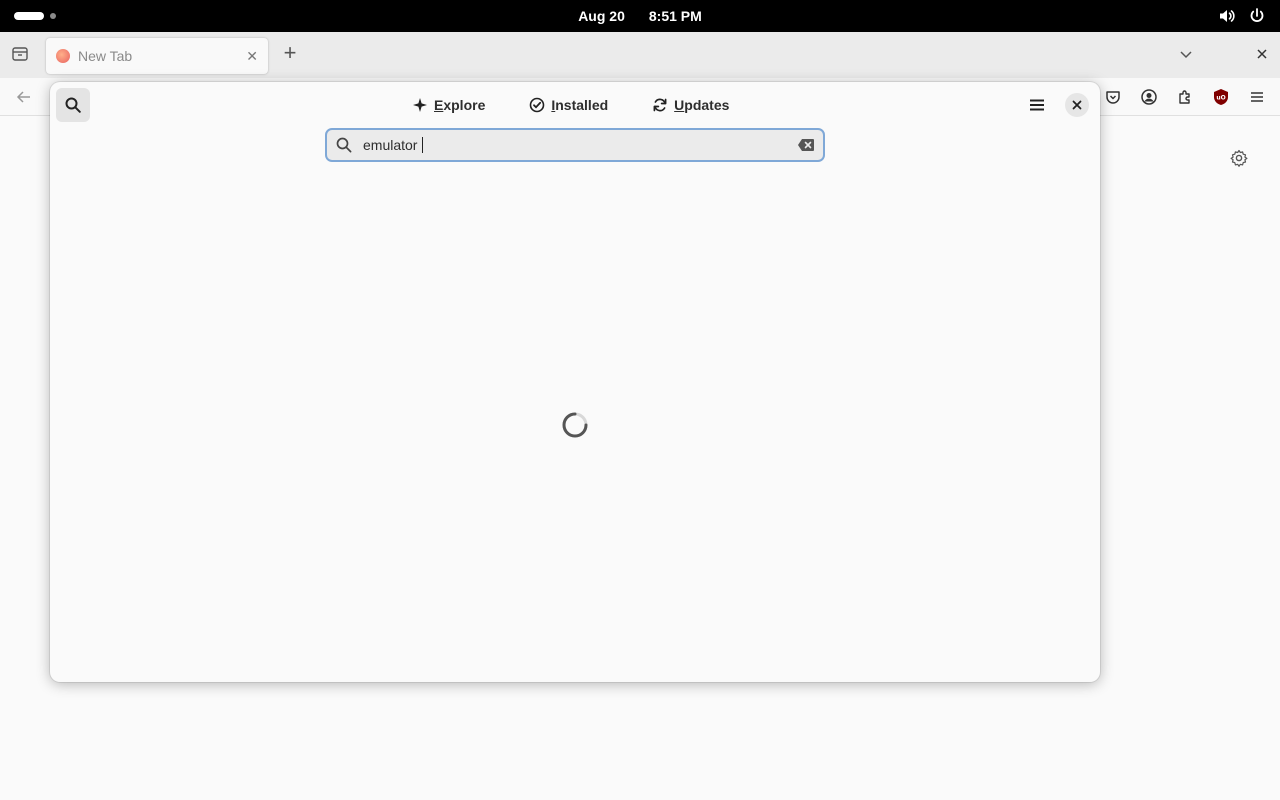 The width and height of the screenshot is (1280, 800). I want to click on pocket-icon, so click(1113, 97).